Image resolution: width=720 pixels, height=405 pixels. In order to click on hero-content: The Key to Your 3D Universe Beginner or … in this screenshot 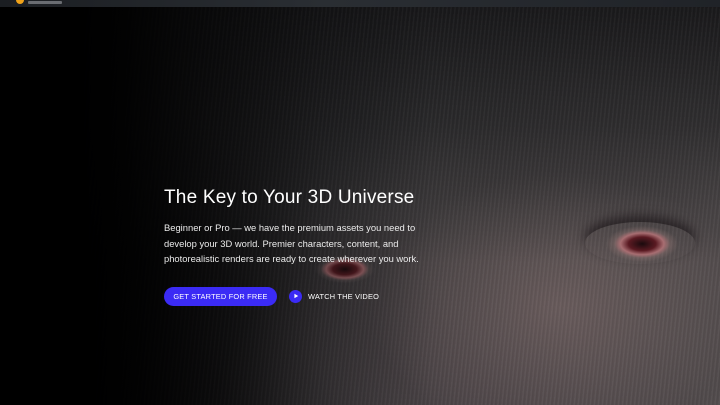, I will do `click(314, 246)`.